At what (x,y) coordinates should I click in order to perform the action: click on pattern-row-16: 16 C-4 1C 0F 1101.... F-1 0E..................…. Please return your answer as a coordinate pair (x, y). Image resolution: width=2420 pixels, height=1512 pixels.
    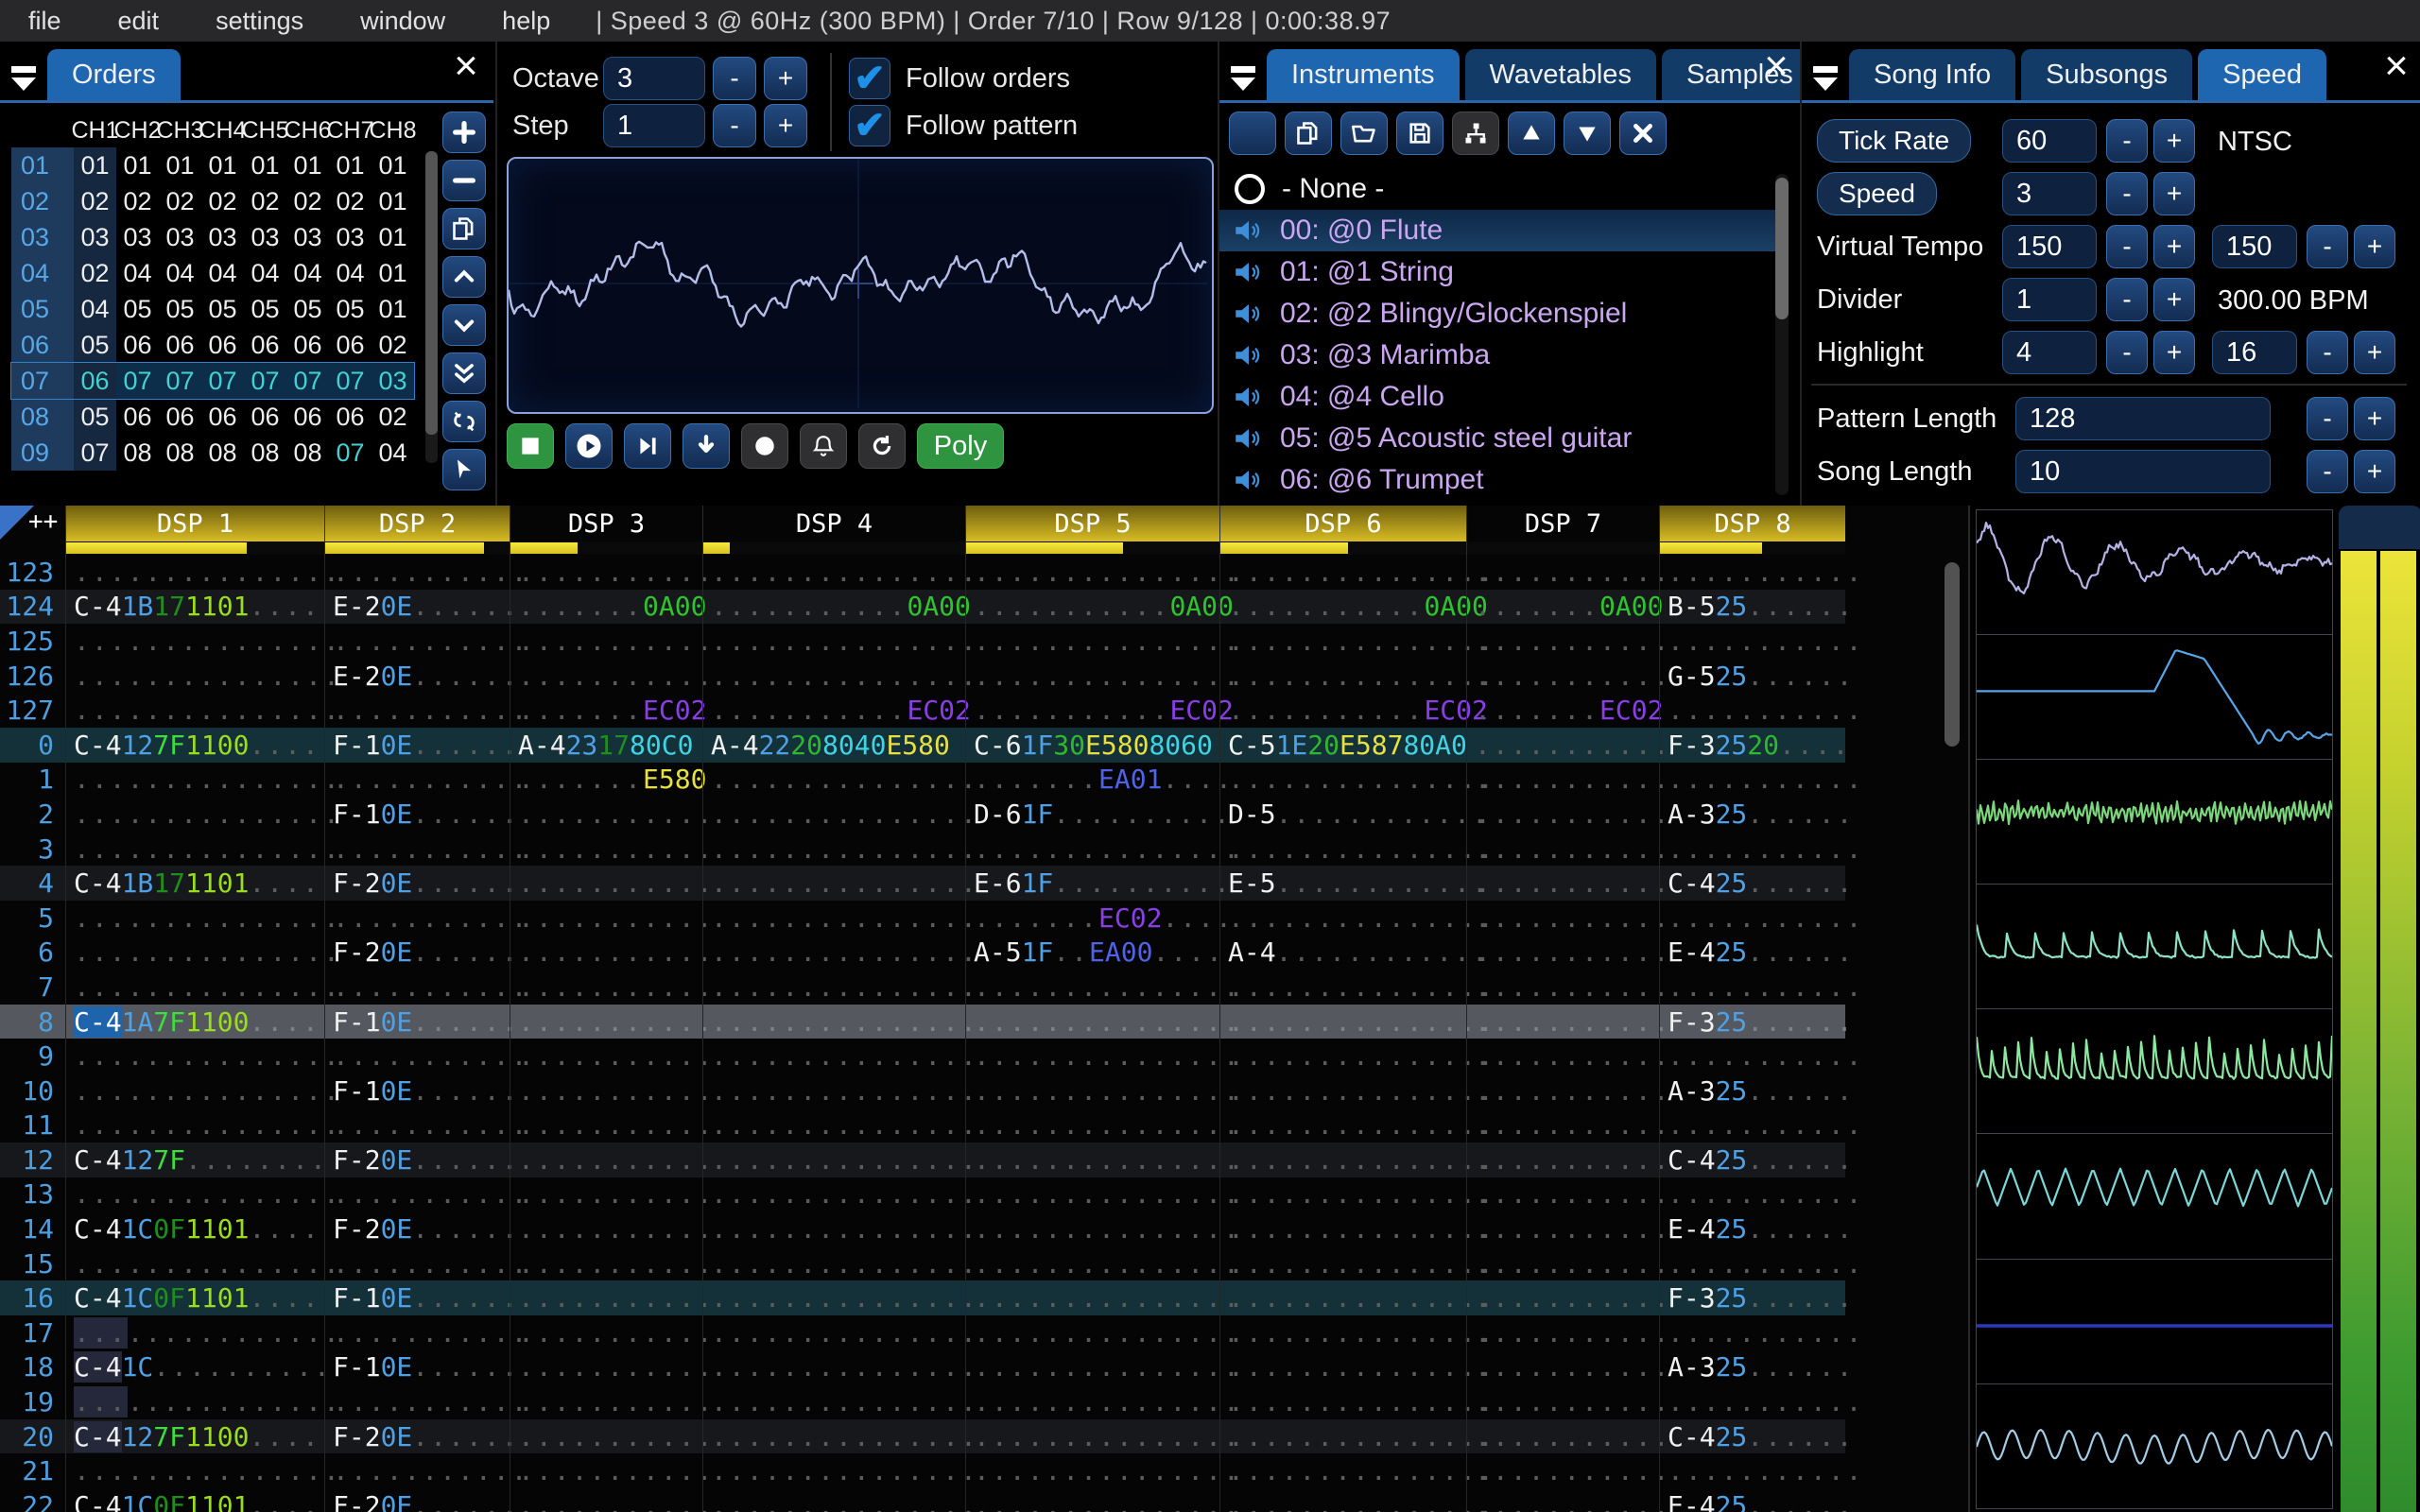
    Looking at the image, I should click on (926, 1298).